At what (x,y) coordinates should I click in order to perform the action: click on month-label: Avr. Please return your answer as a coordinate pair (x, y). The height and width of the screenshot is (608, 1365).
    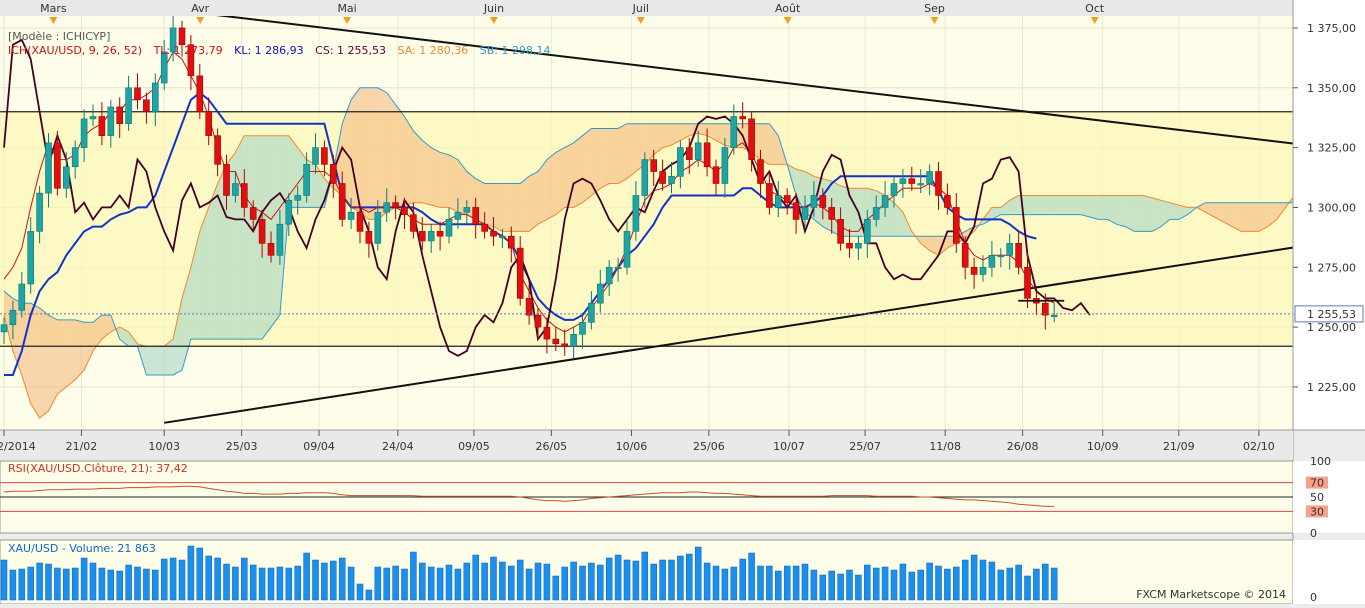
    Looking at the image, I should click on (200, 8).